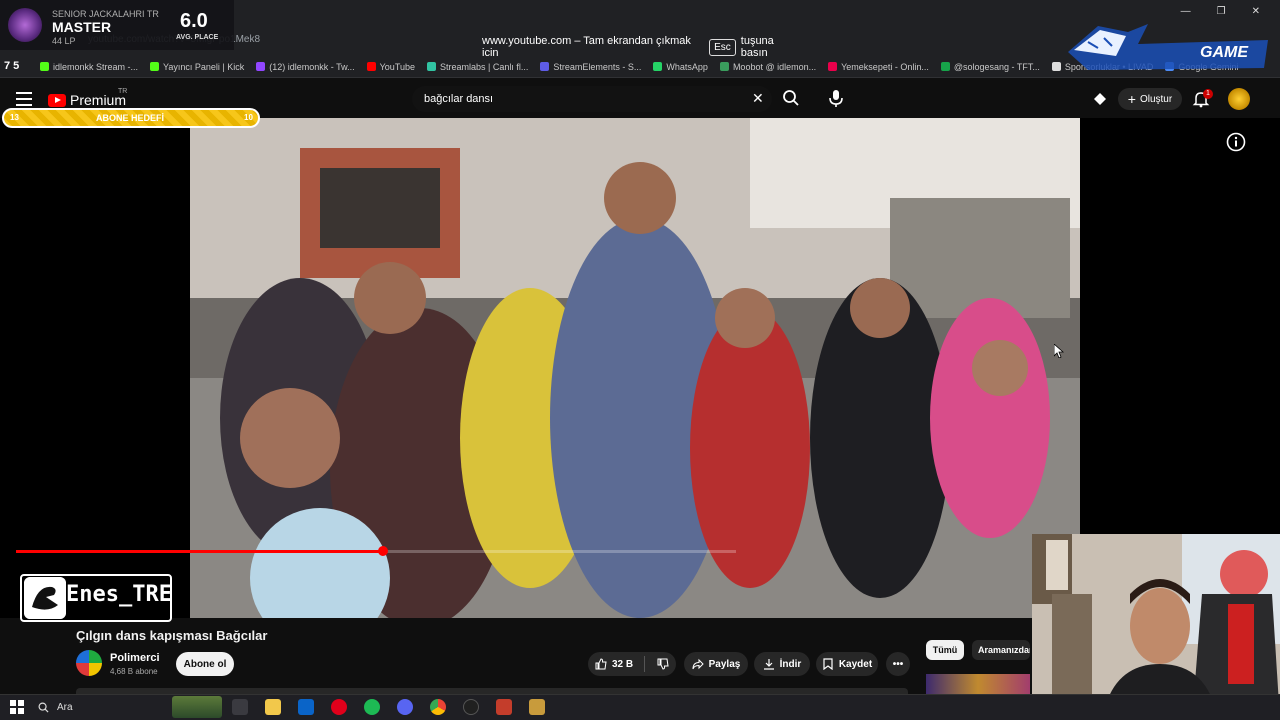 The width and height of the screenshot is (1280, 720). Describe the element at coordinates (458, 99) in the screenshot. I see `search-input: bağcılar dansı` at that location.